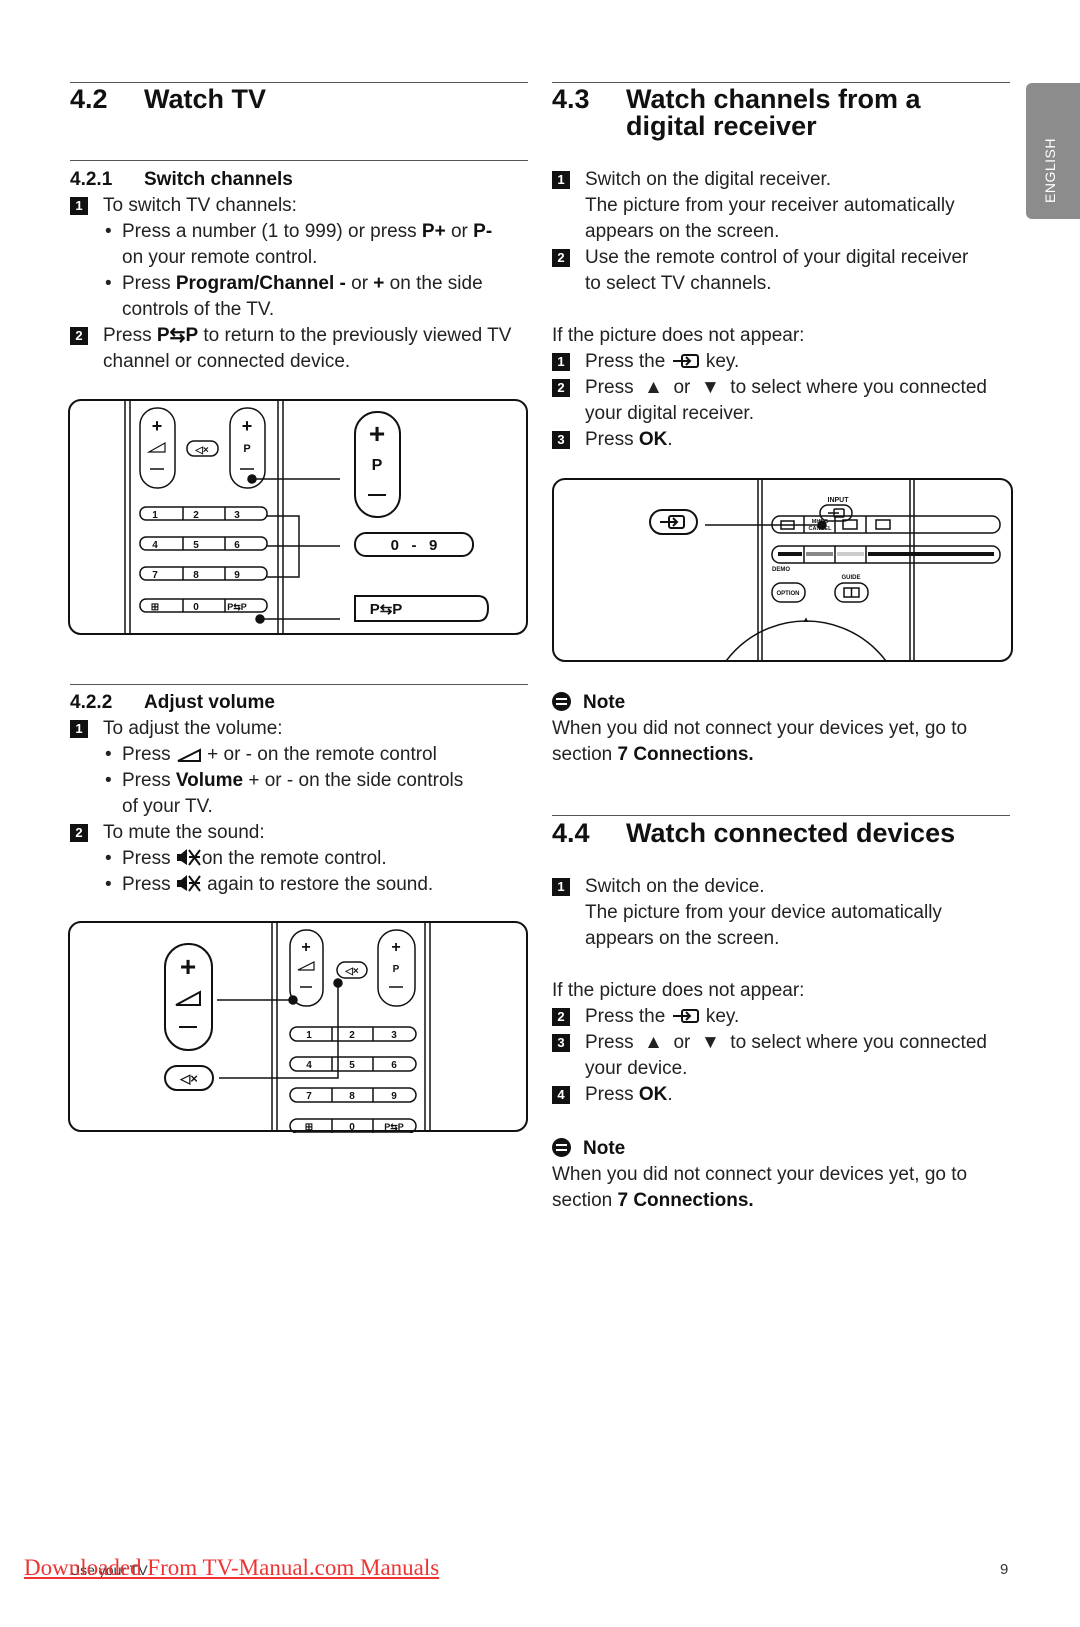 The height and width of the screenshot is (1627, 1080). Describe the element at coordinates (850, 578) in the screenshot. I see `svg-text: GUIDE` at that location.